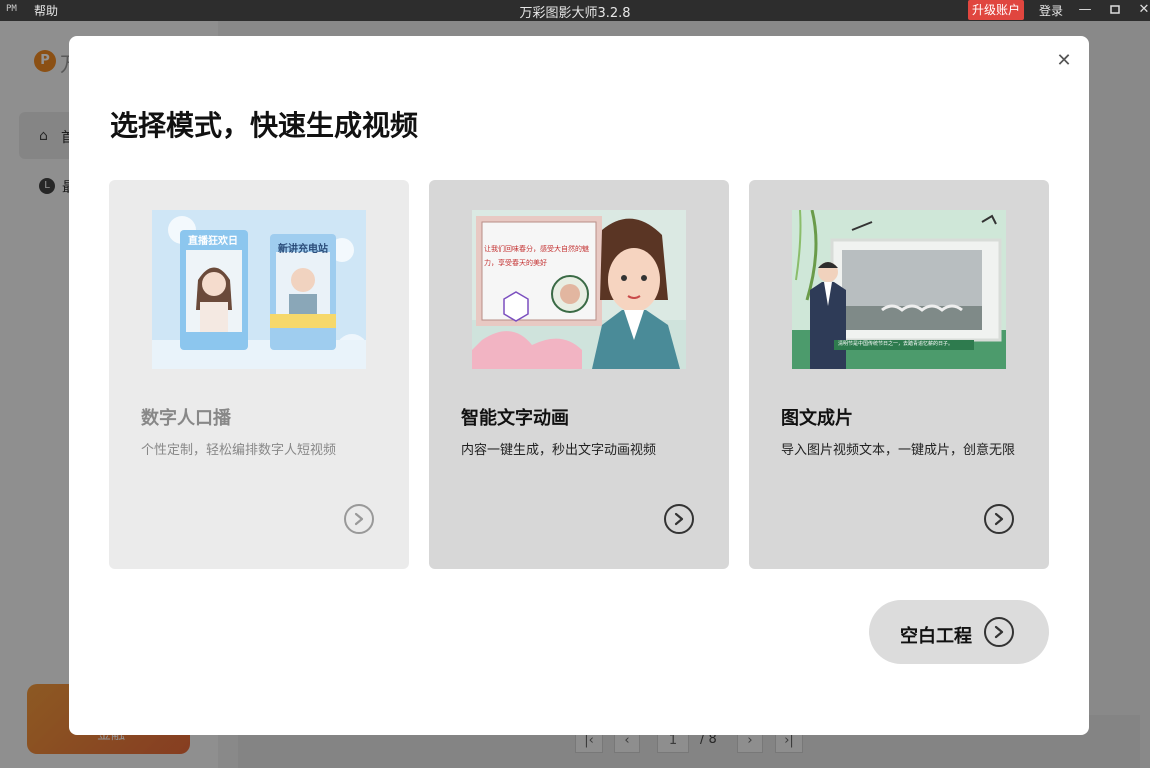 The width and height of the screenshot is (1150, 768). I want to click on dialog-title: 选择模式，快速生成视频, so click(264, 125).